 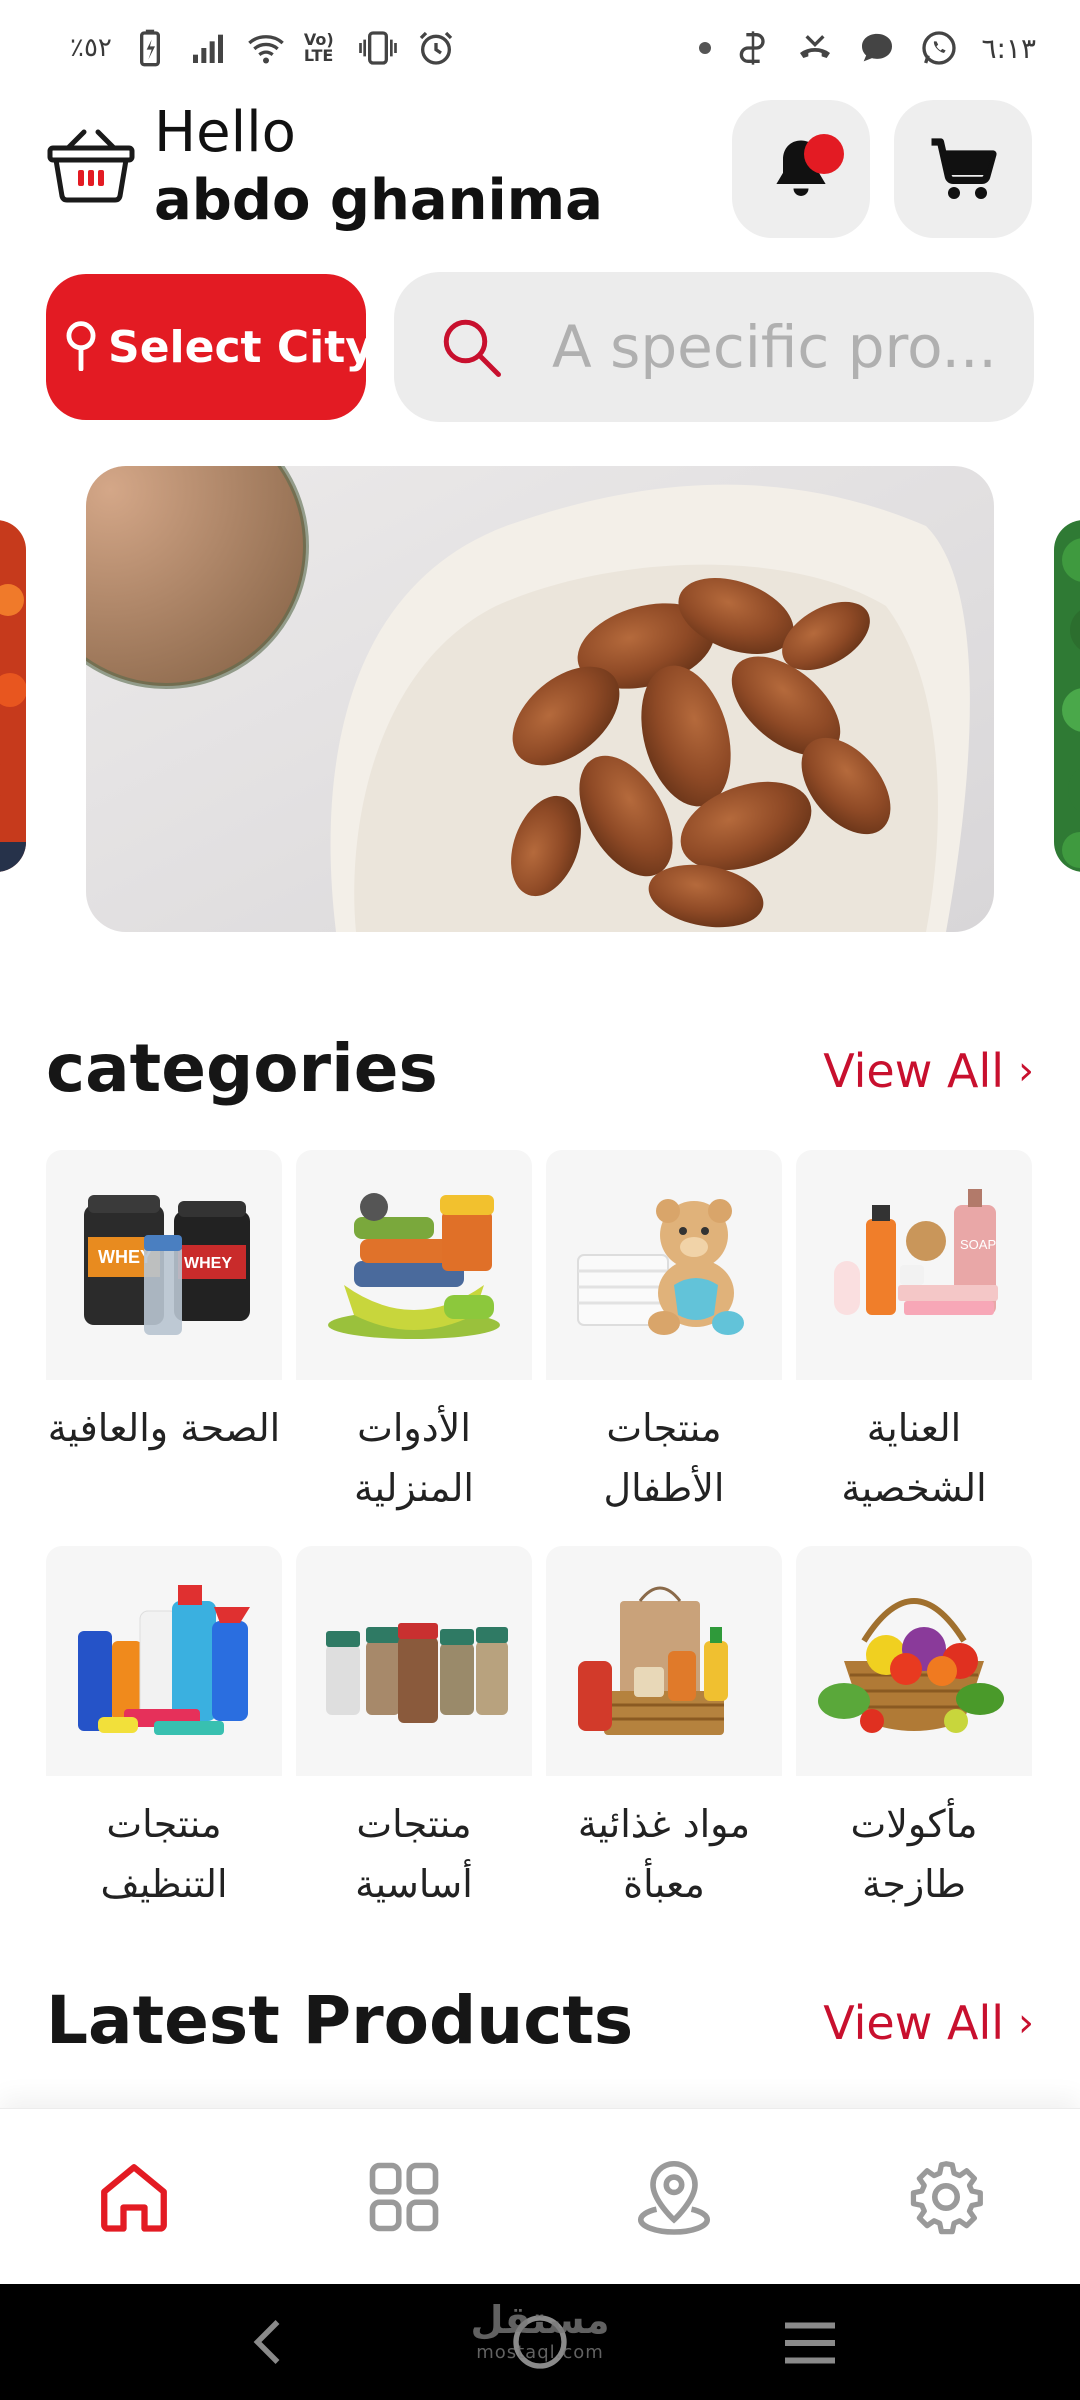 I want to click on category-label: الصحة والعافية, so click(x=164, y=1428).